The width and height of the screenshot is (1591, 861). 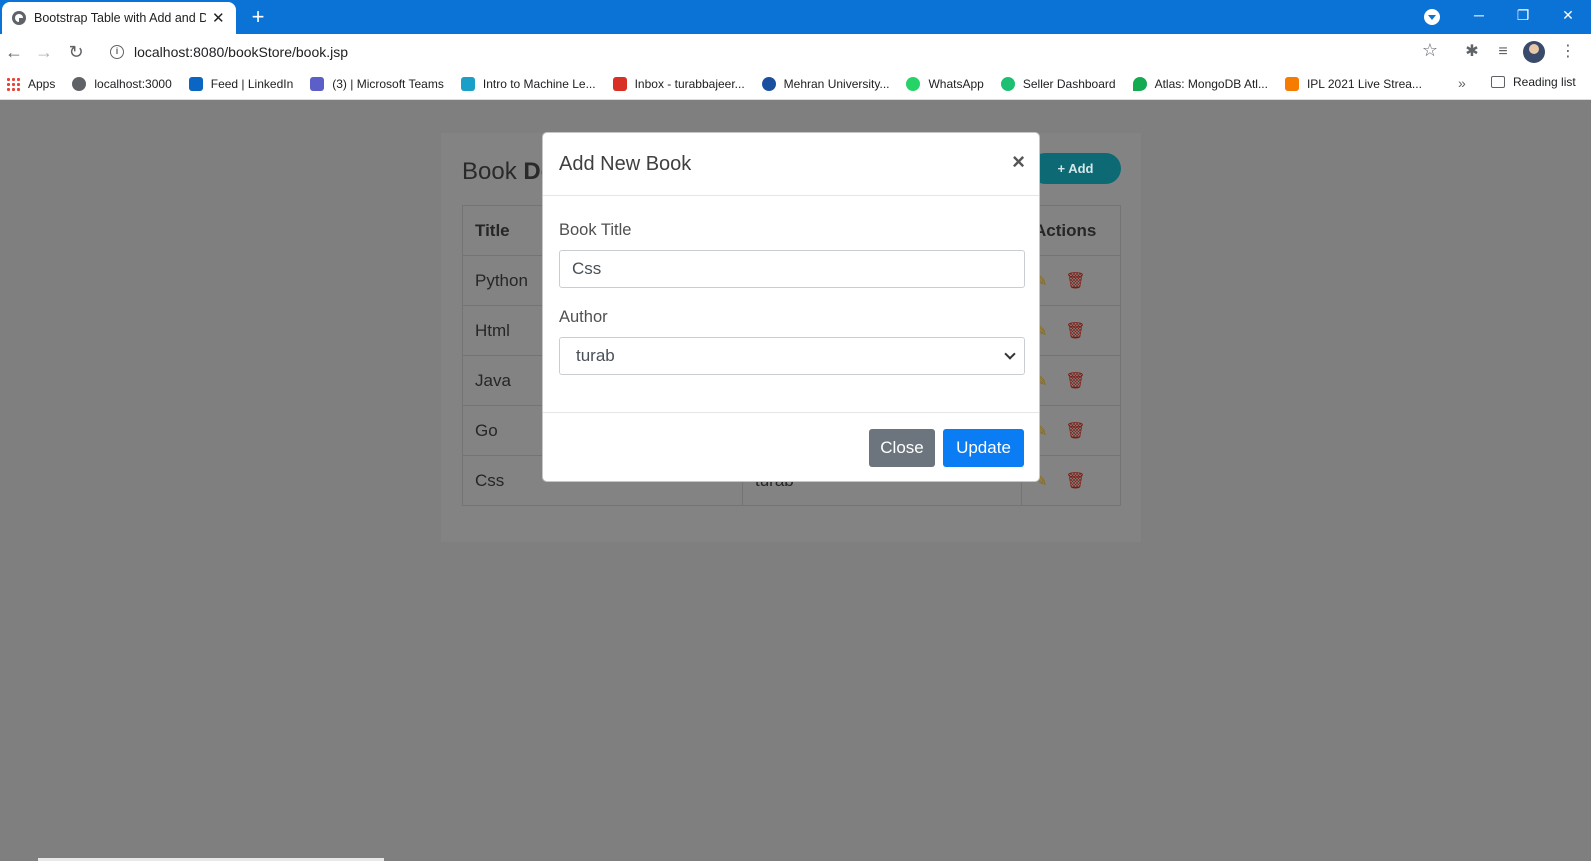 I want to click on new-tab-button: +, so click(x=258, y=17).